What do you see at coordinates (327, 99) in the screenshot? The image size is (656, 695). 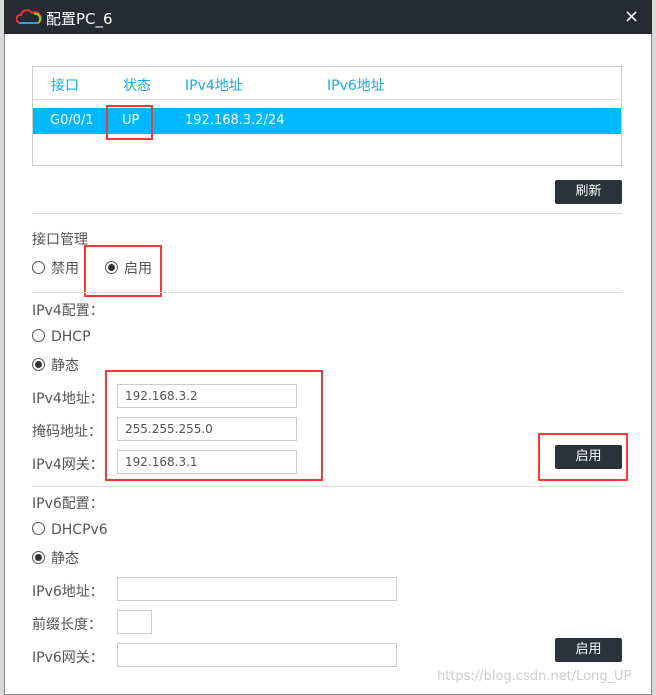 I see `header-divider` at bounding box center [327, 99].